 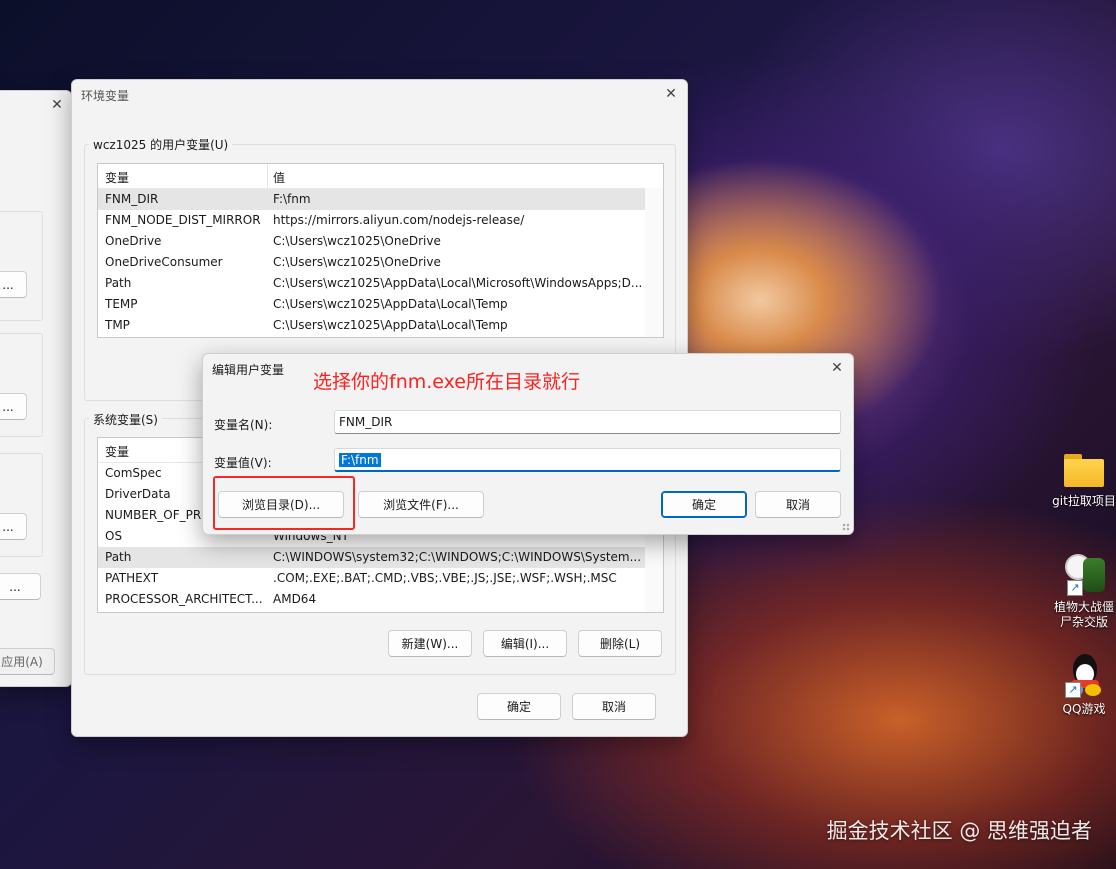 I want to click on system-variables-label: 系统变量(S), so click(x=125, y=419).